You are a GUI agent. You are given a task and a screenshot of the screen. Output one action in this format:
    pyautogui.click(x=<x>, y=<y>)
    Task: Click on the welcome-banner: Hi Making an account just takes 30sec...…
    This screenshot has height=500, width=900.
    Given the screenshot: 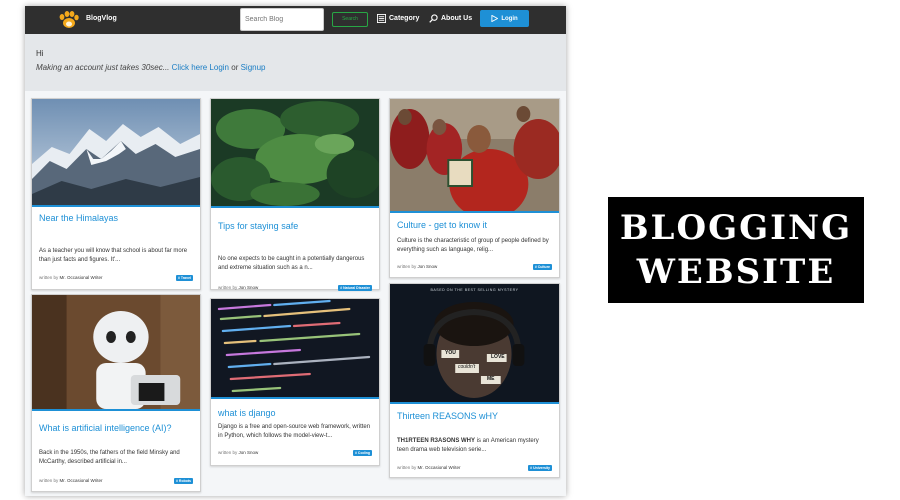 What is the action you would take?
    pyautogui.click(x=295, y=62)
    